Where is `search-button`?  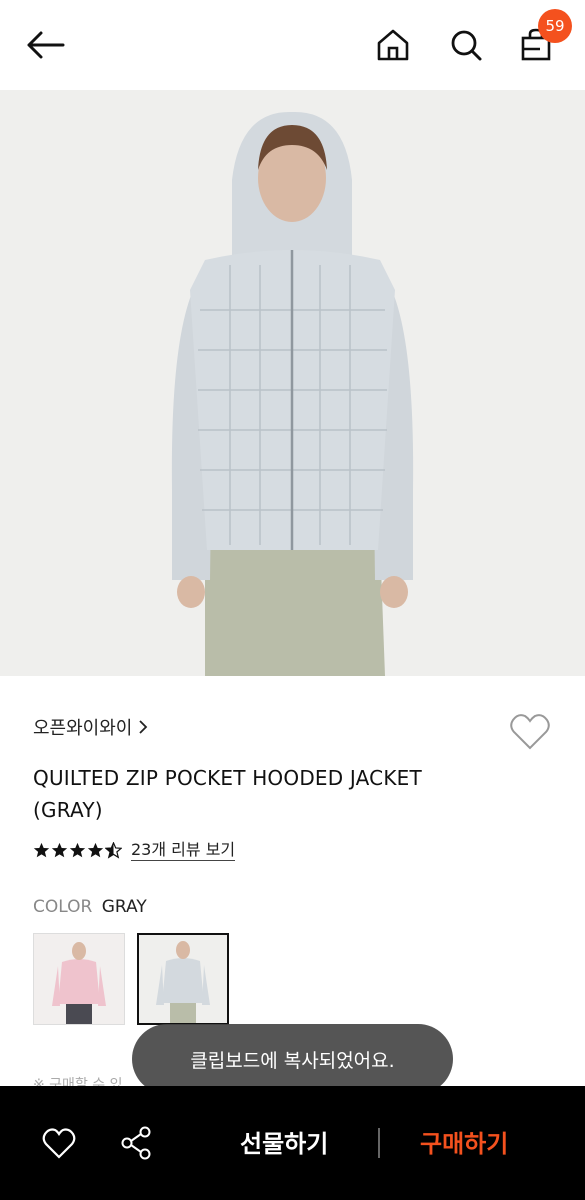 search-button is located at coordinates (466, 45).